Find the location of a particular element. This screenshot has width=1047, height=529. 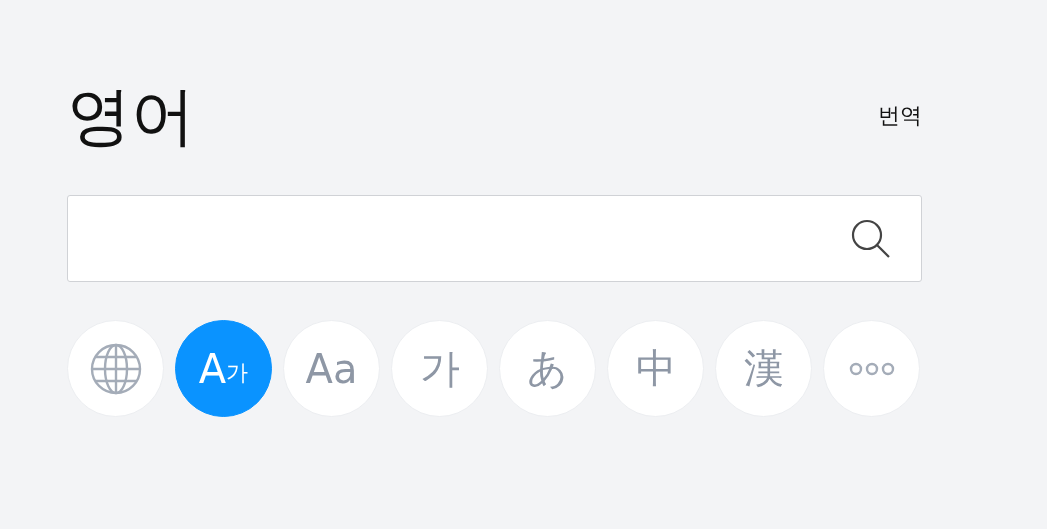

search-field is located at coordinates (494, 238).